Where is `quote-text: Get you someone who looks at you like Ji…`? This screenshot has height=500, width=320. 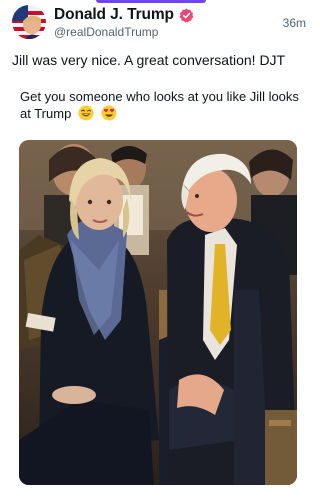 quote-text: Get you someone who looks at you like Ji… is located at coordinates (159, 105).